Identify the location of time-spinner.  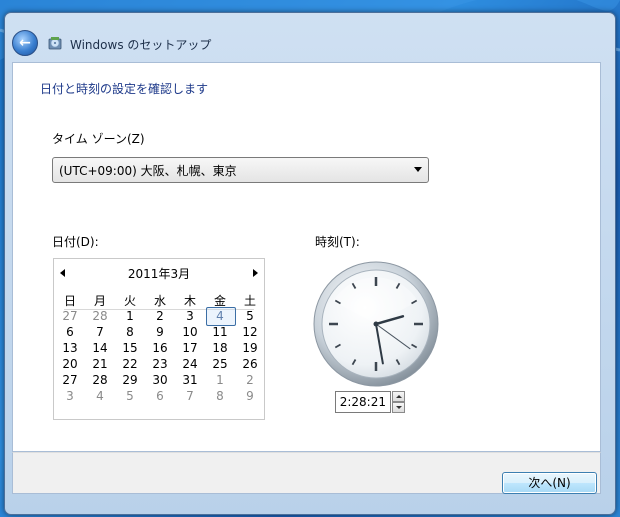
(398, 402).